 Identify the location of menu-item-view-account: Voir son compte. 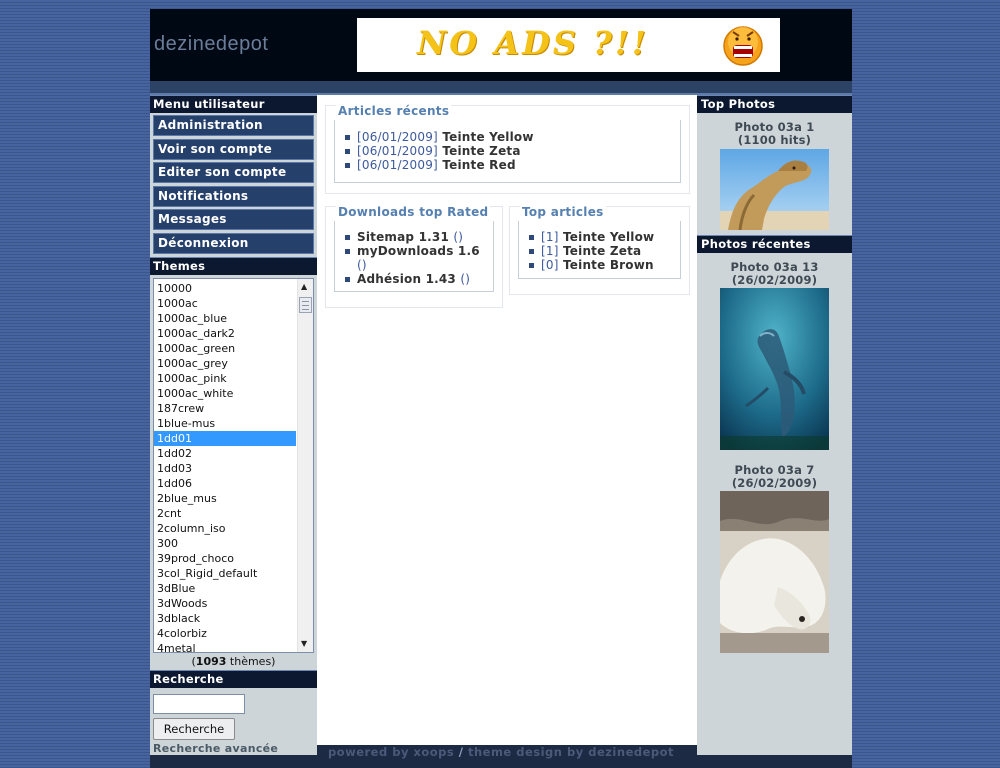
(233, 149).